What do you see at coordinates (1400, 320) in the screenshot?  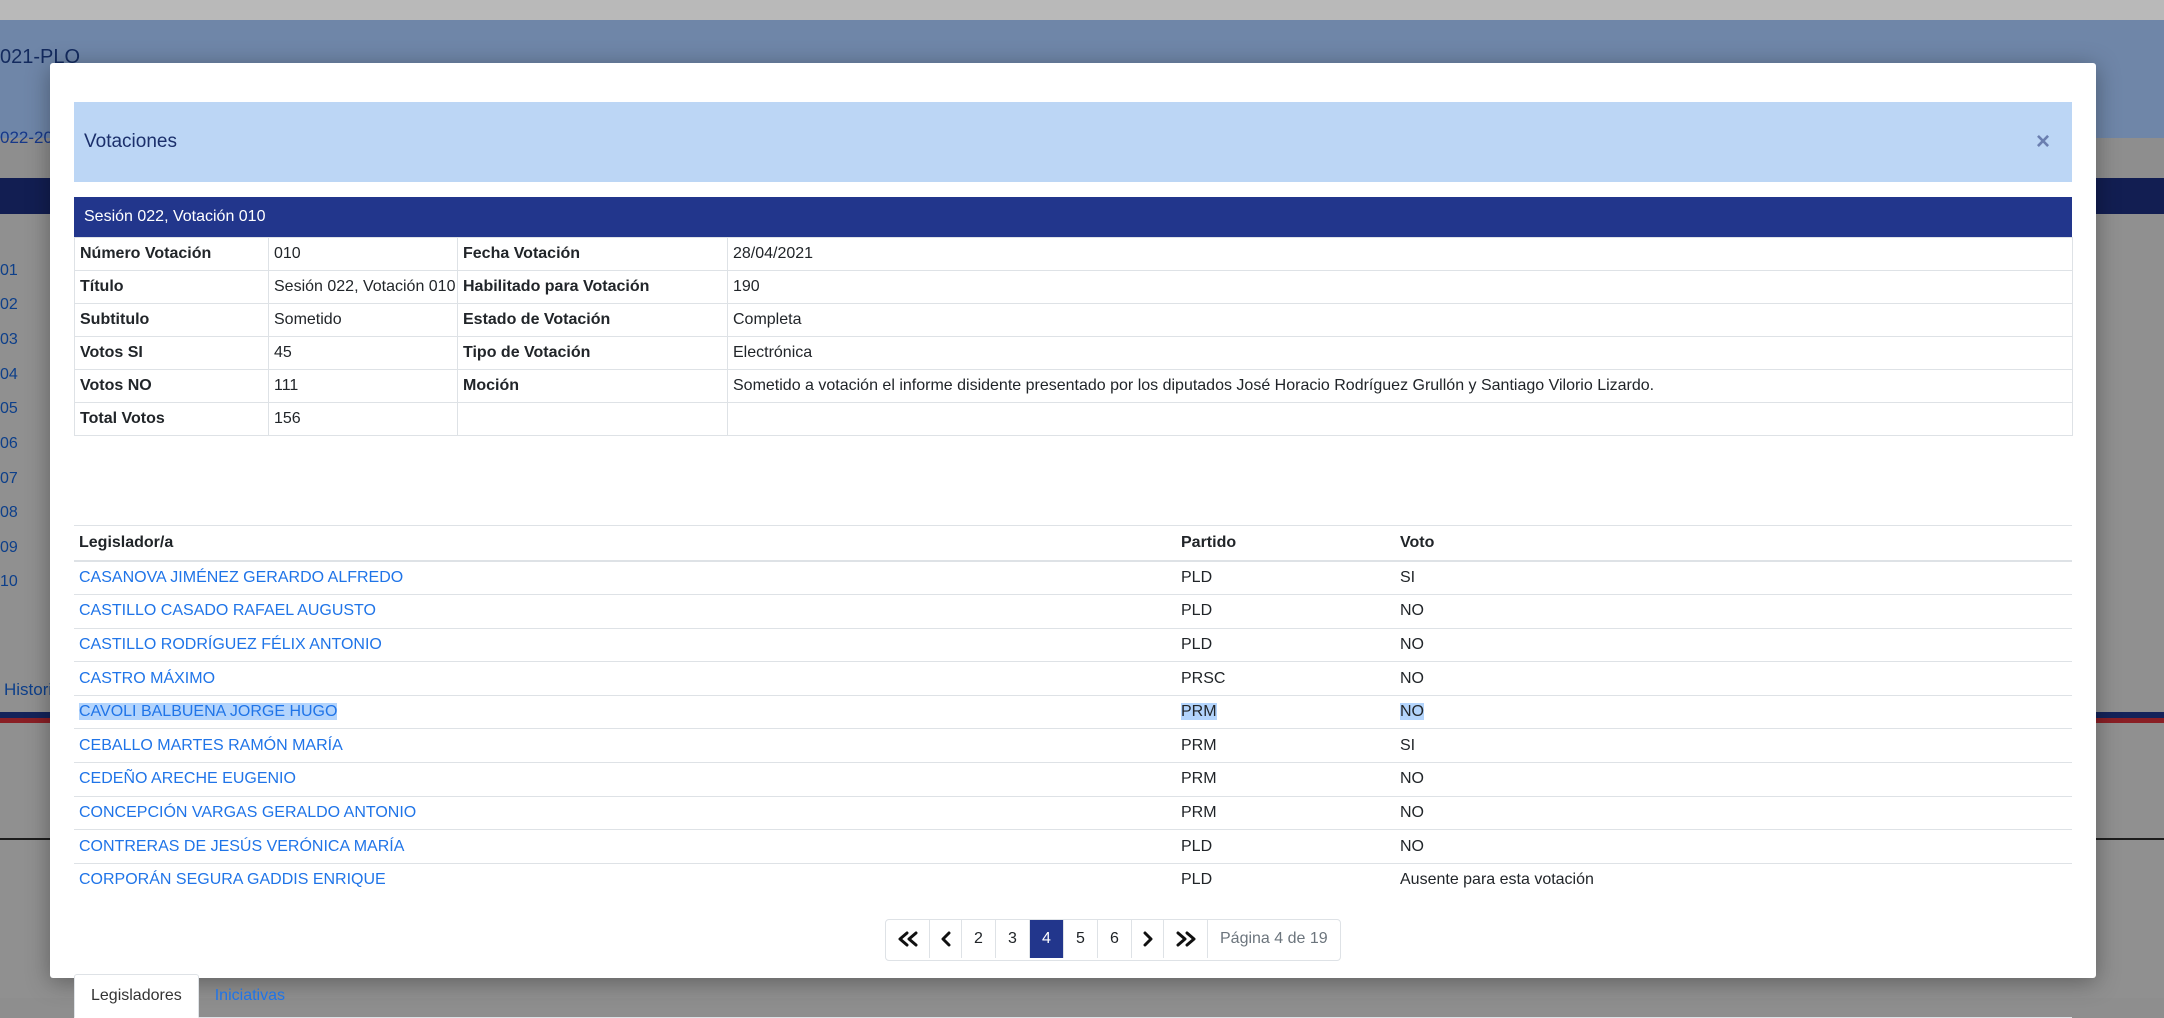 I see `info-value: Completa` at bounding box center [1400, 320].